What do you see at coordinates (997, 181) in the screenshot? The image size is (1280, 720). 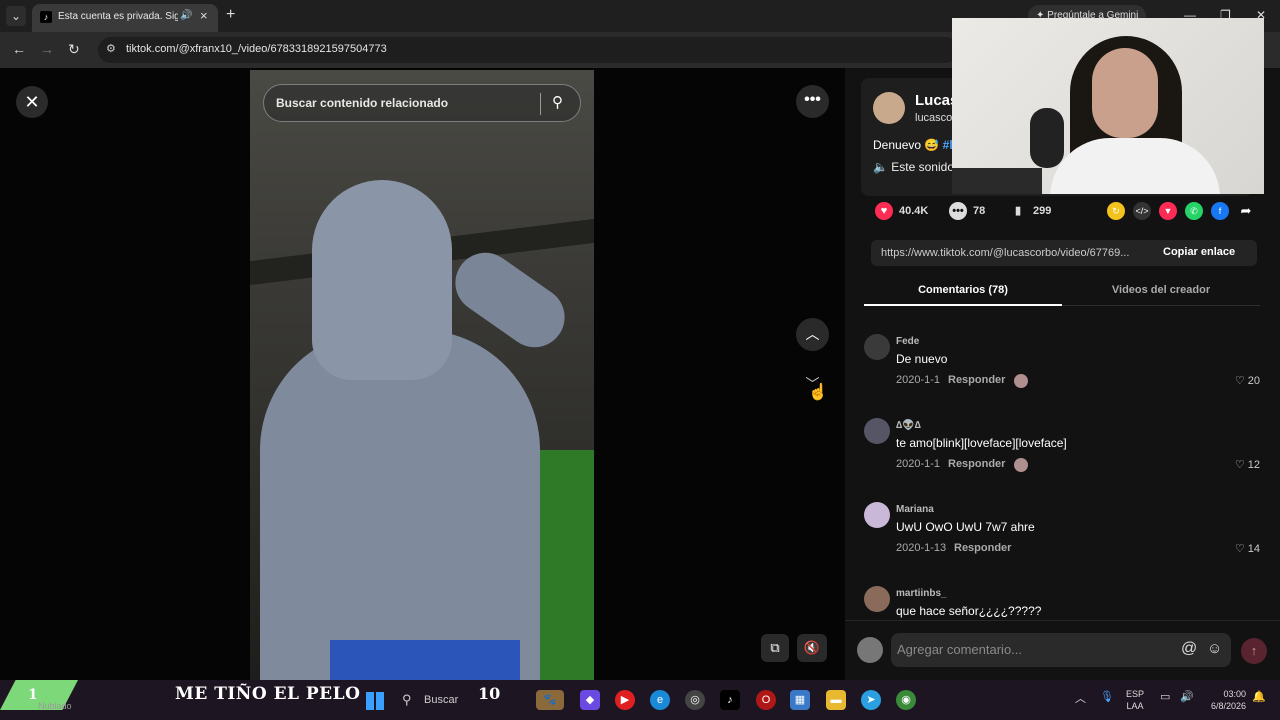 I see `webcam-desk-gear` at bounding box center [997, 181].